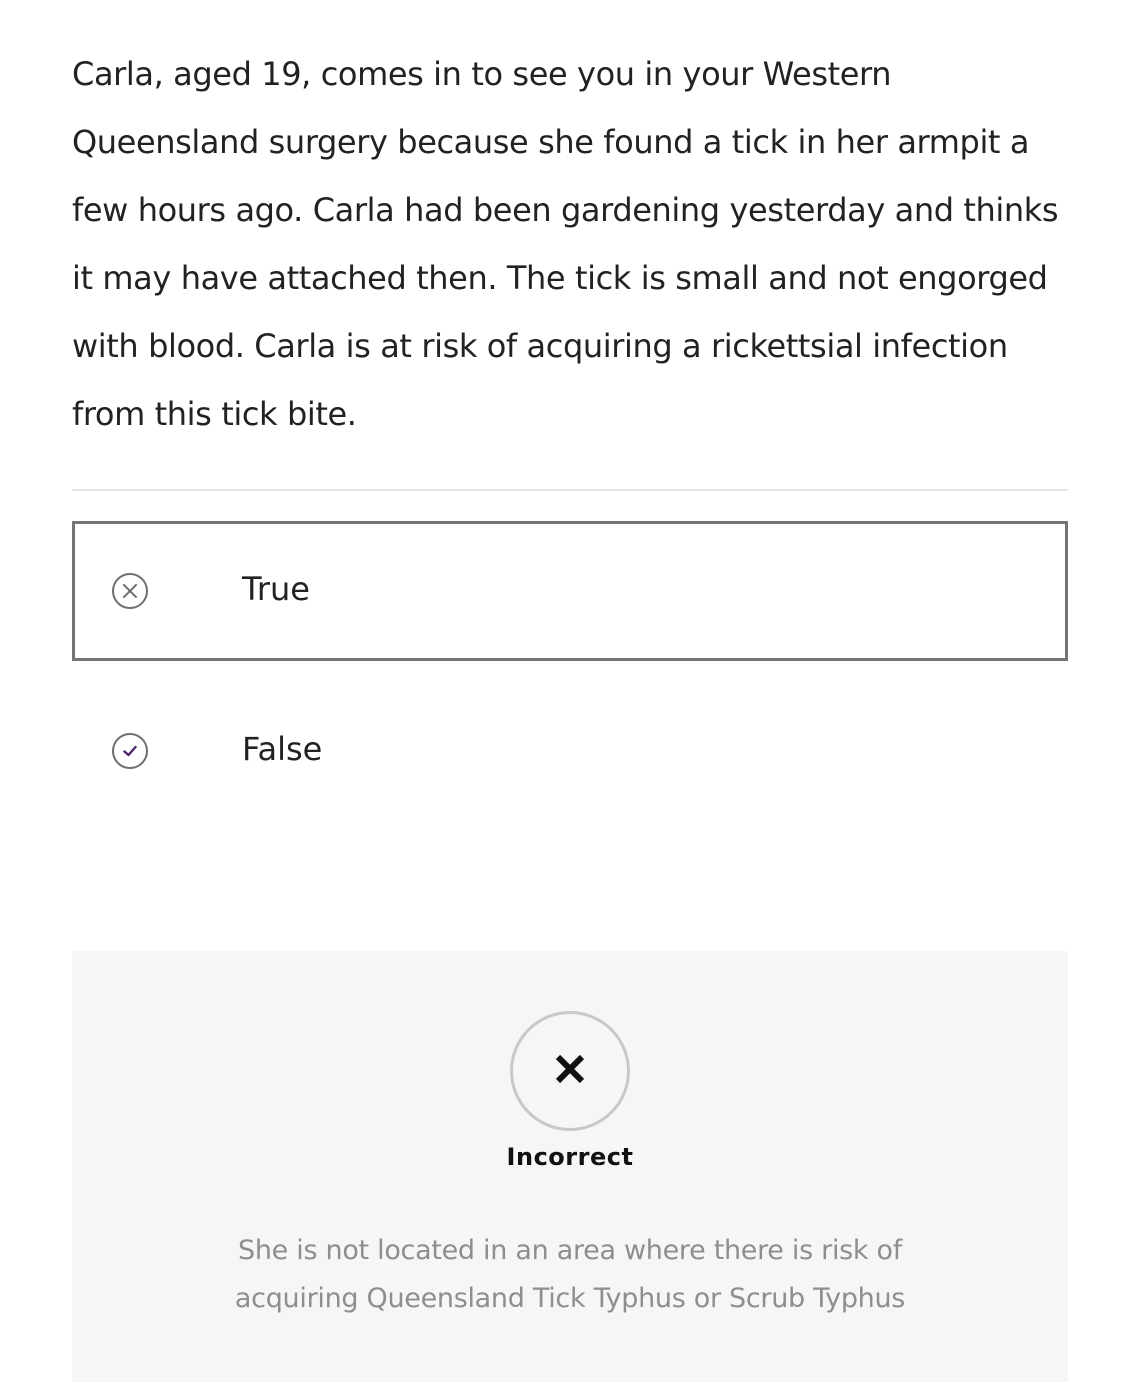 This screenshot has height=1400, width=1124. What do you see at coordinates (570, 490) in the screenshot?
I see `divider` at bounding box center [570, 490].